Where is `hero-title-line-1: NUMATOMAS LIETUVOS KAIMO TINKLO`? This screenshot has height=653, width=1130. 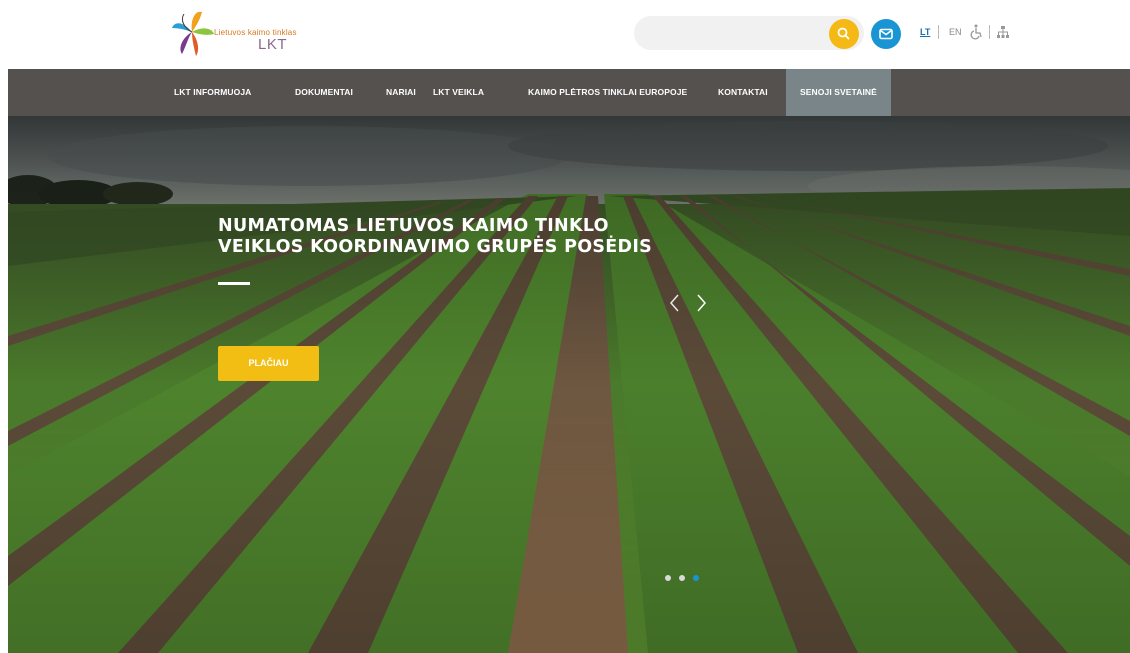 hero-title-line-1: NUMATOMAS LIETUVOS KAIMO TINKLO is located at coordinates (413, 226).